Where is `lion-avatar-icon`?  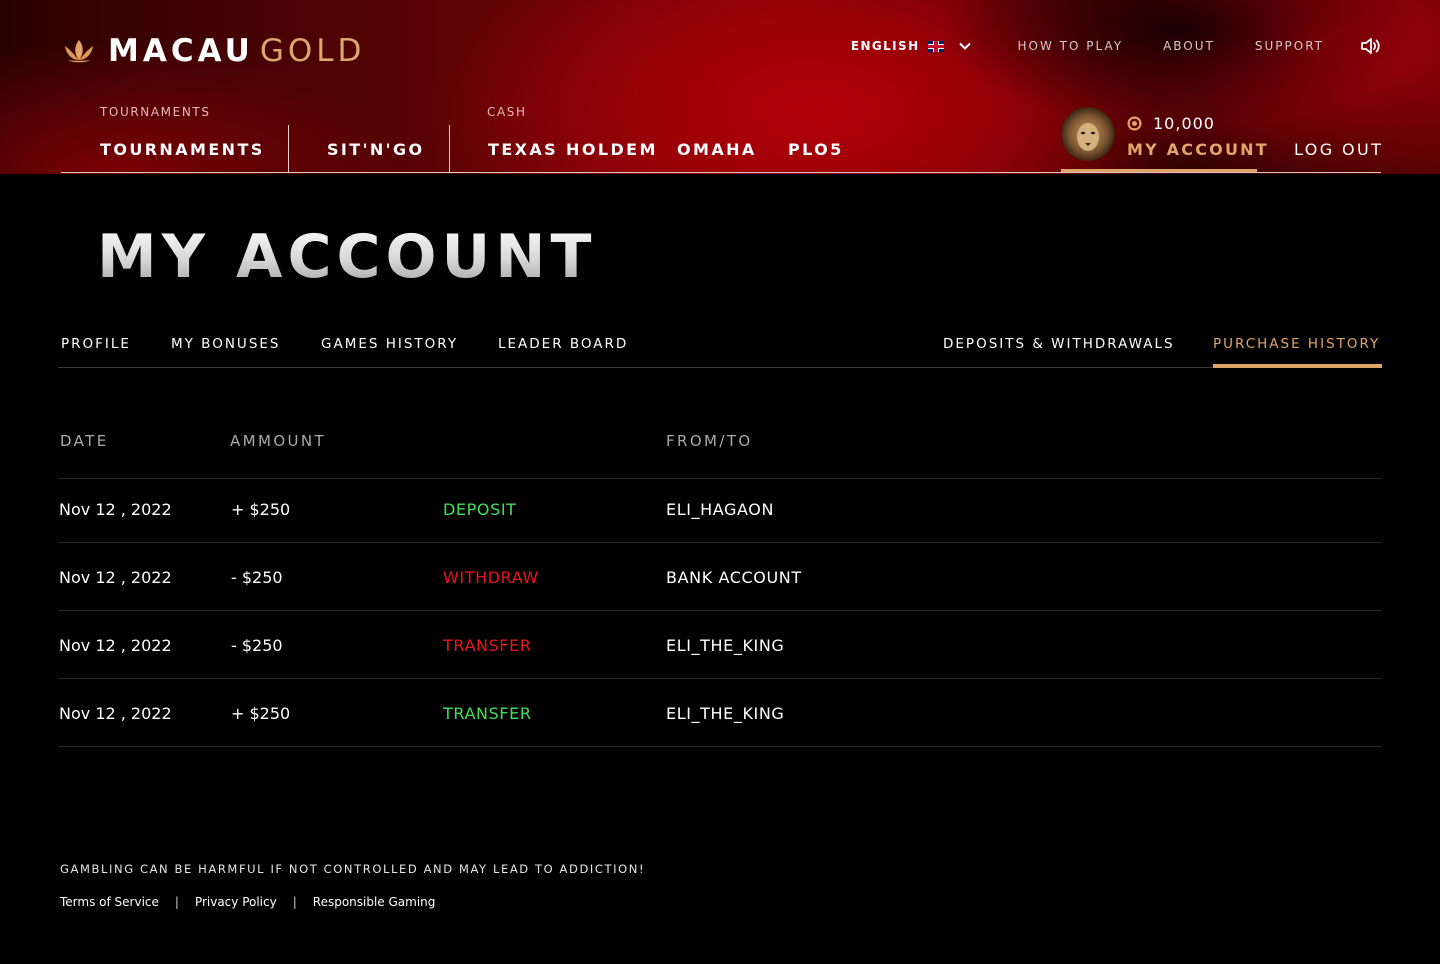
lion-avatar-icon is located at coordinates (1088, 134).